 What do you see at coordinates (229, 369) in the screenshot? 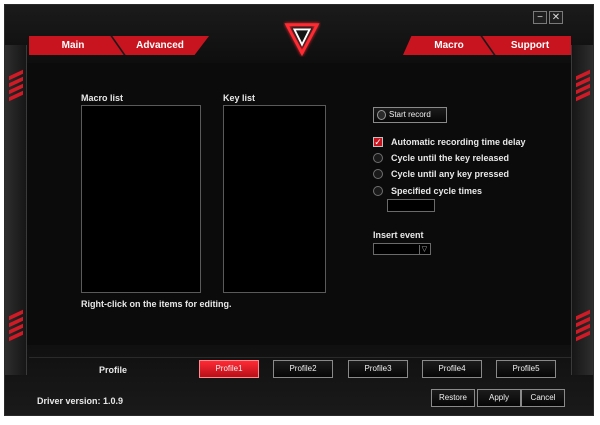
I see `profile1-button: Profile1` at bounding box center [229, 369].